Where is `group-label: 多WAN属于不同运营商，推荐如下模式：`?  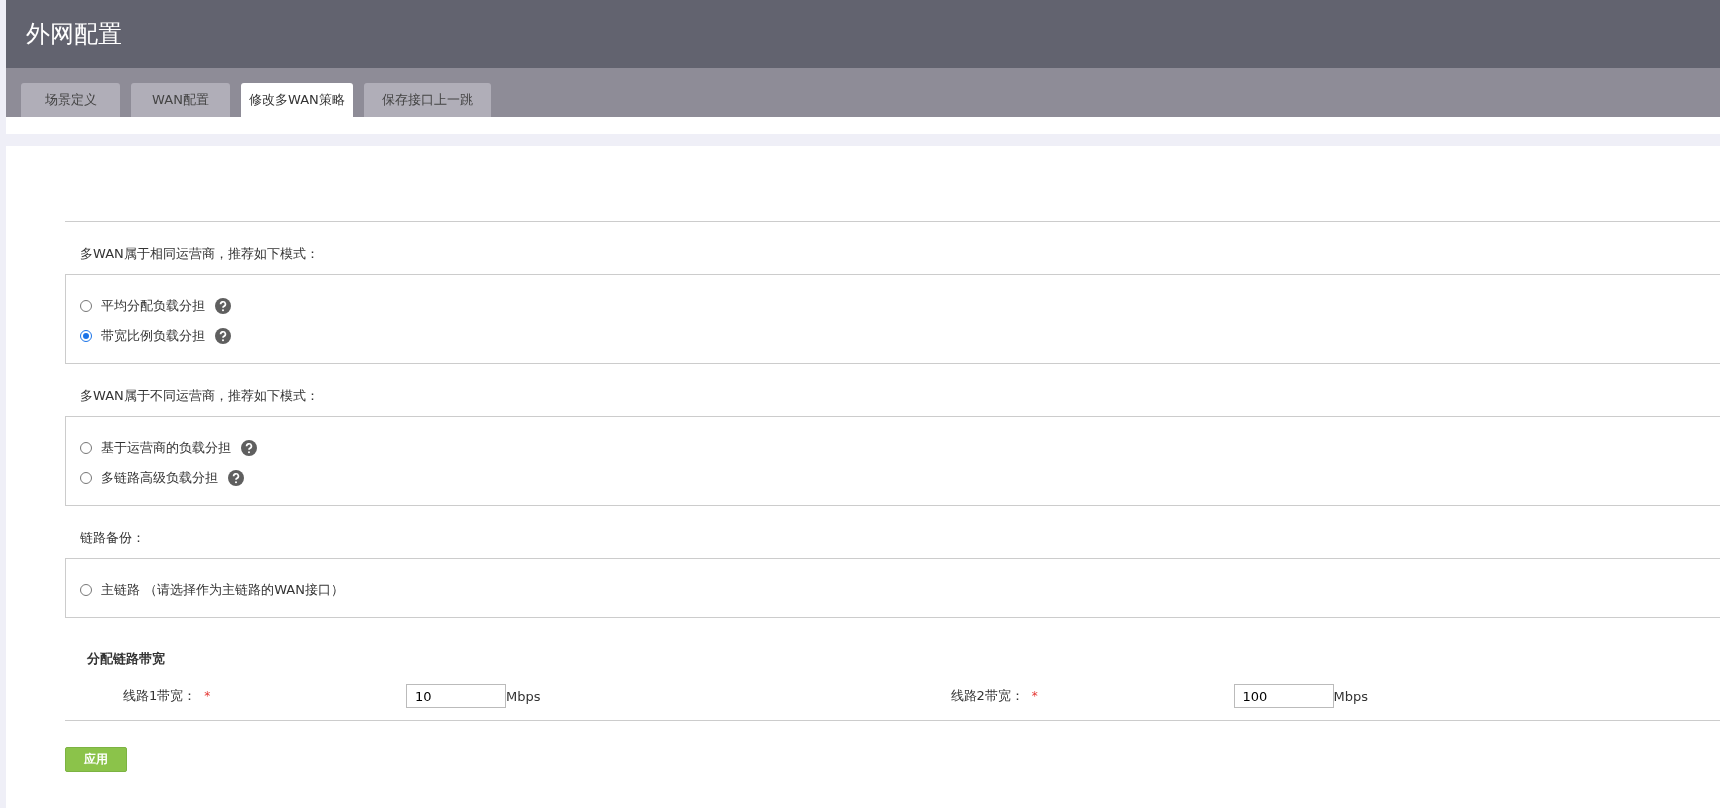
group-label: 多WAN属于不同运营商，推荐如下模式： is located at coordinates (200, 396).